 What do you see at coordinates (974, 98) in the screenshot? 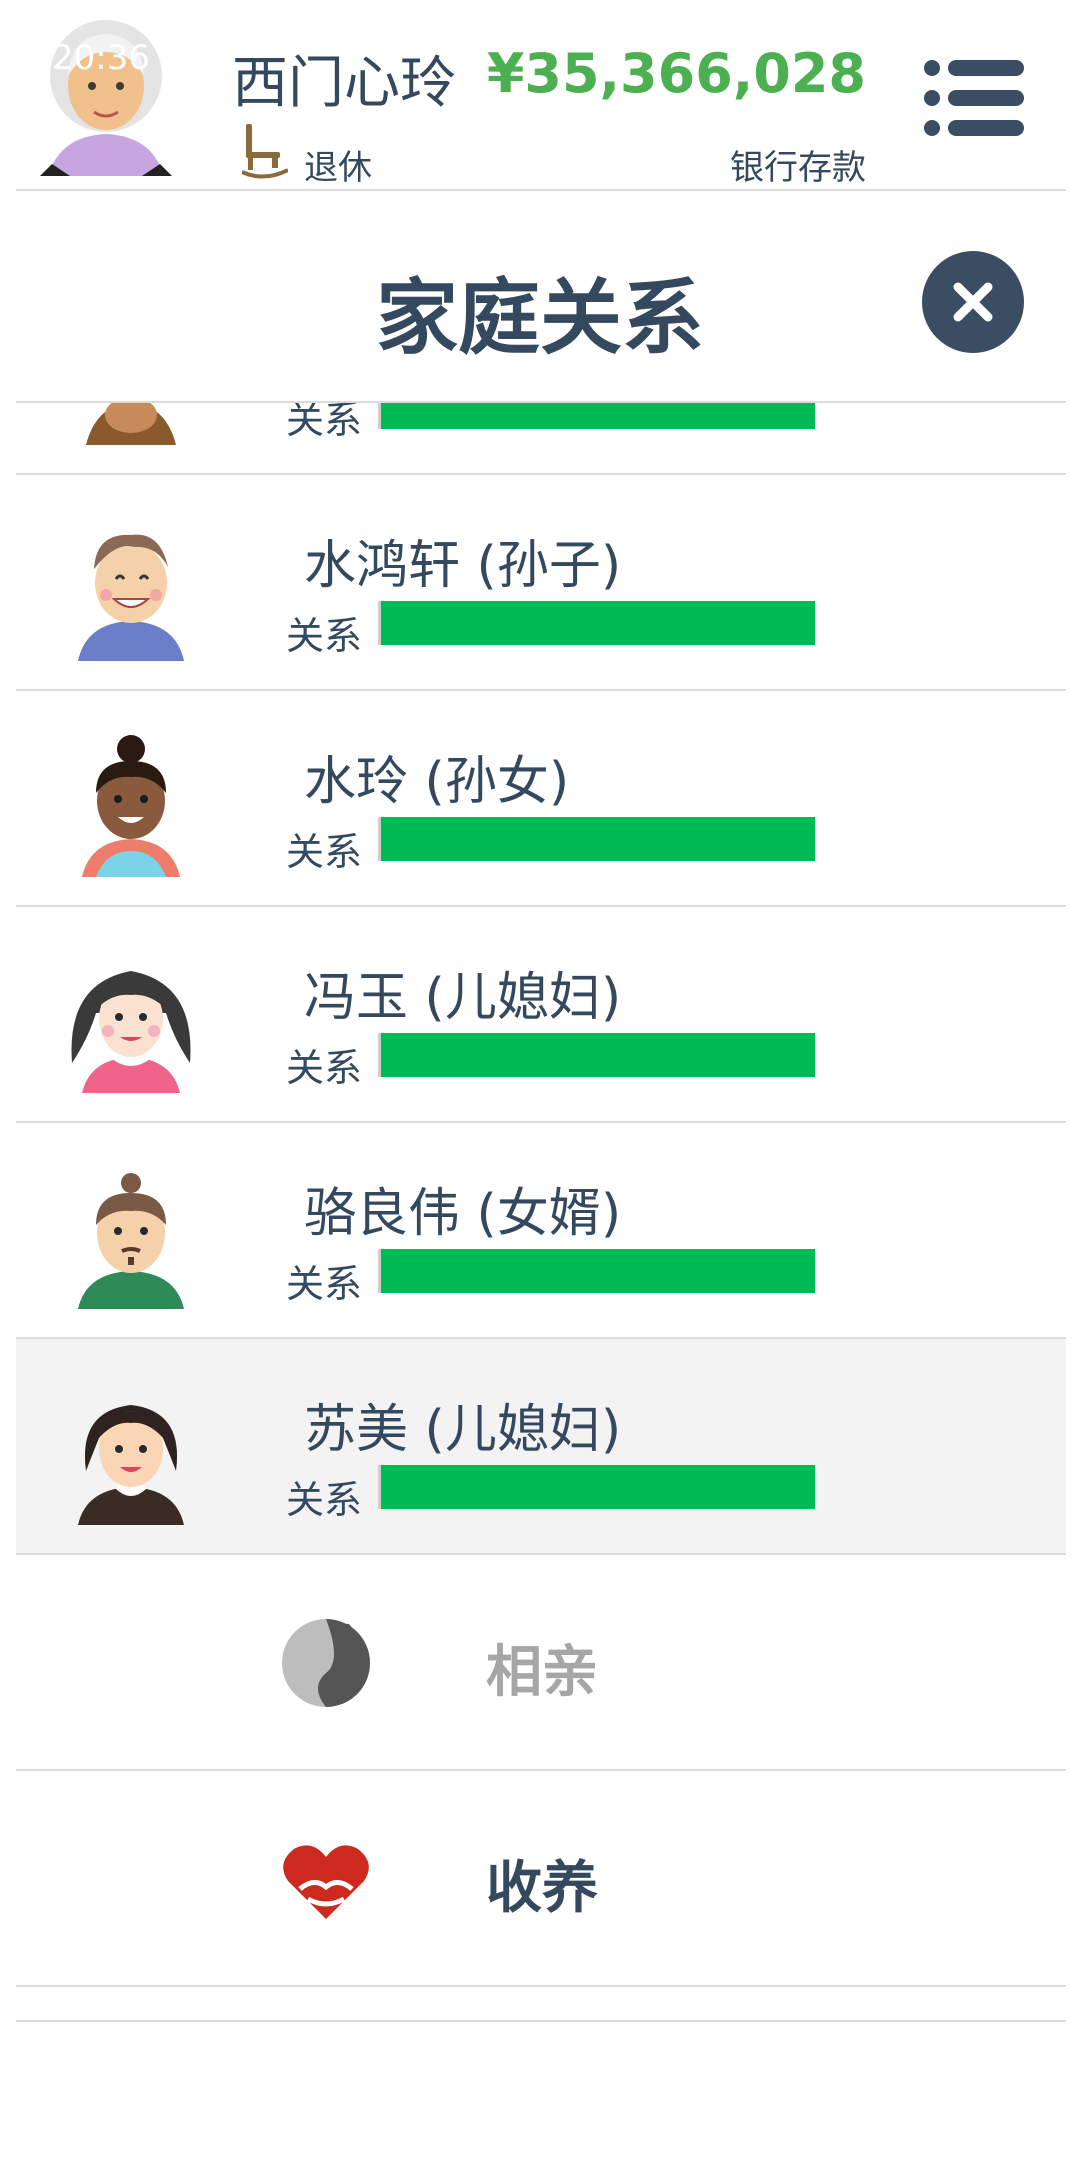
I see `menu-list-icon` at bounding box center [974, 98].